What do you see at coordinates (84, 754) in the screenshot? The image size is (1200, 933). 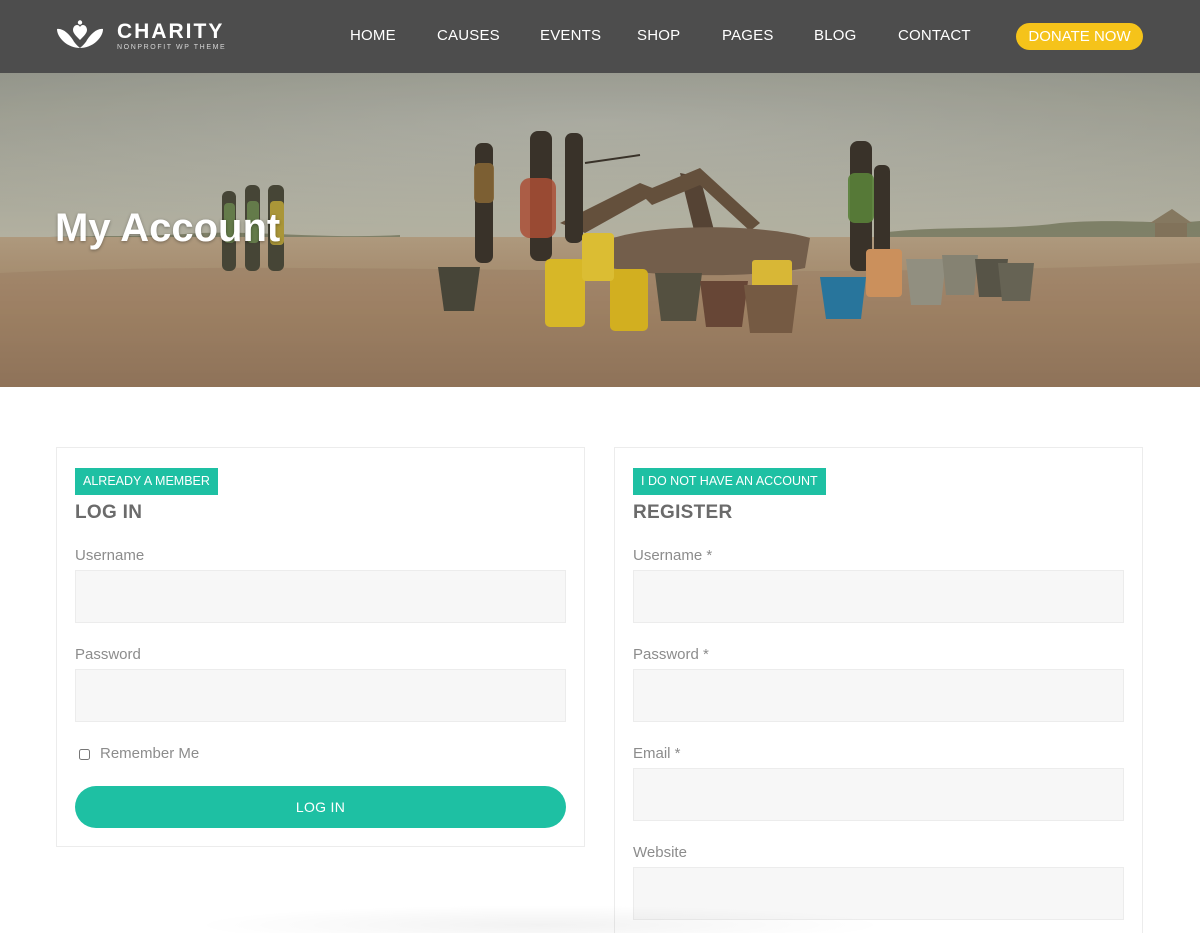 I see `remember-me-checkbox` at bounding box center [84, 754].